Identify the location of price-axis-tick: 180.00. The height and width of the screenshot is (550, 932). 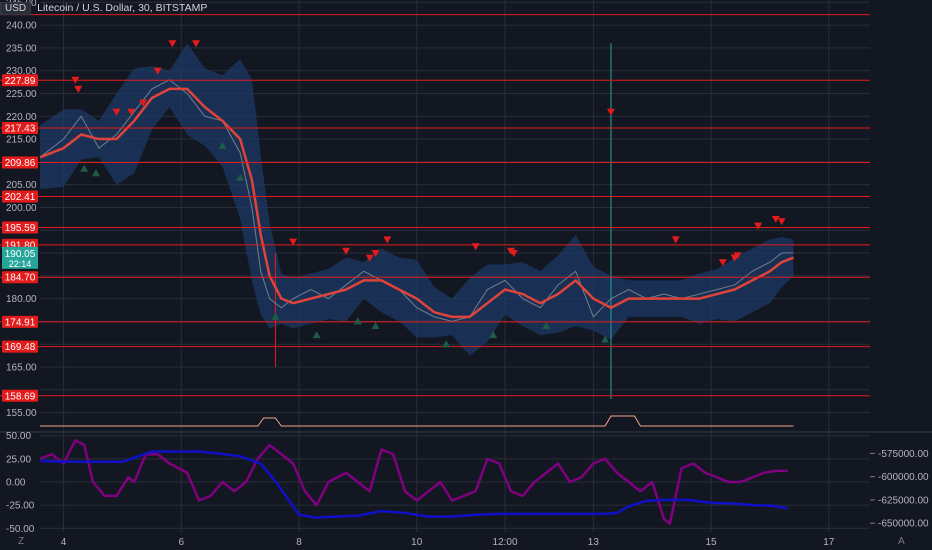
(21, 299).